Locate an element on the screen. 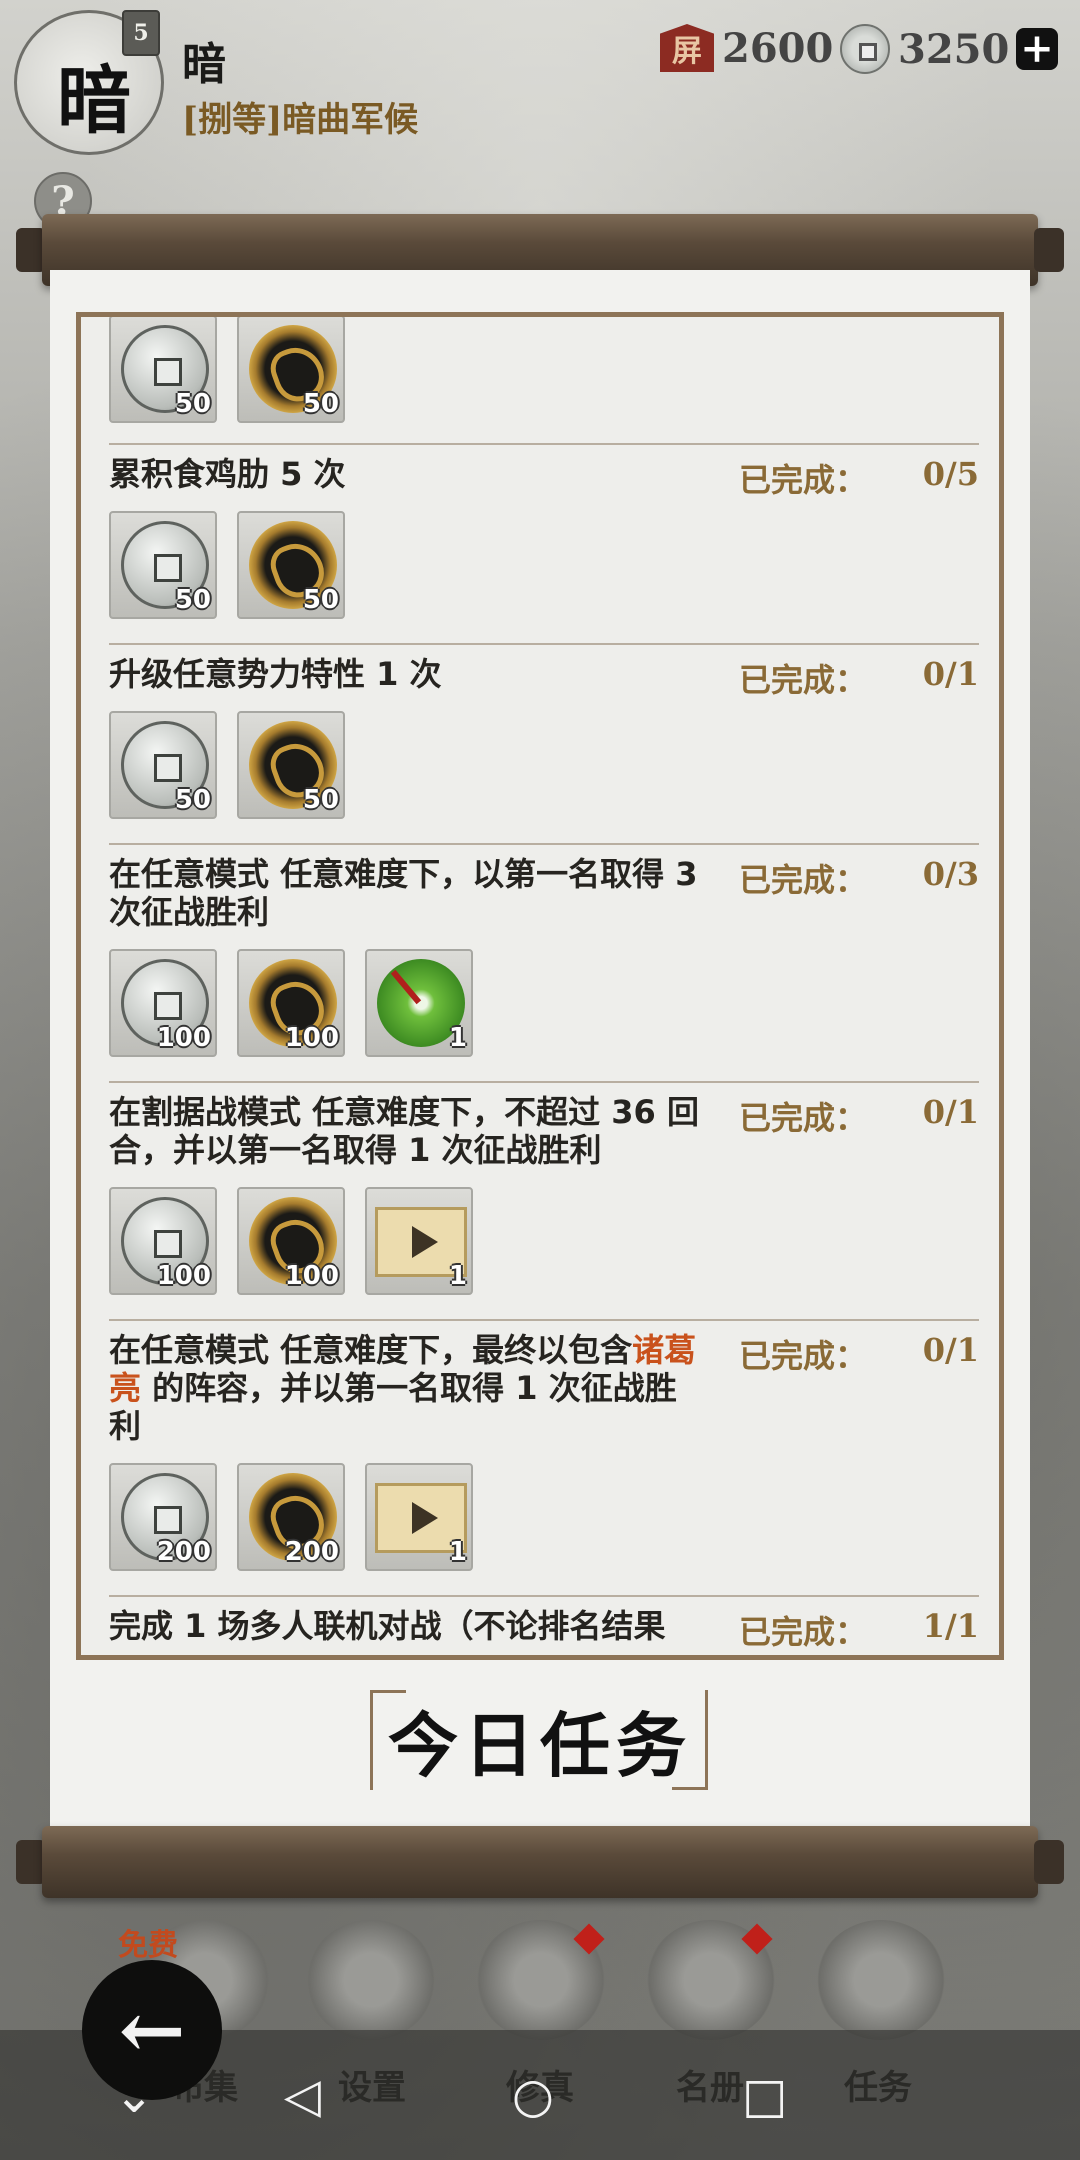 The height and width of the screenshot is (2160, 1080). task-4-rewards: 100 100 1 is located at coordinates (291, 1241).